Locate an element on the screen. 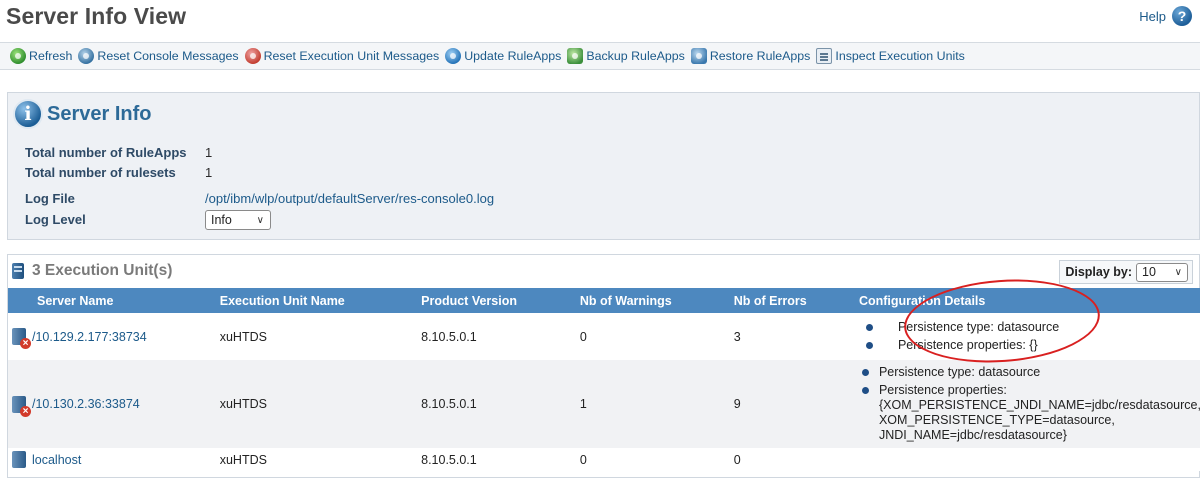 The image size is (1200, 478). backup-icon is located at coordinates (575, 56).